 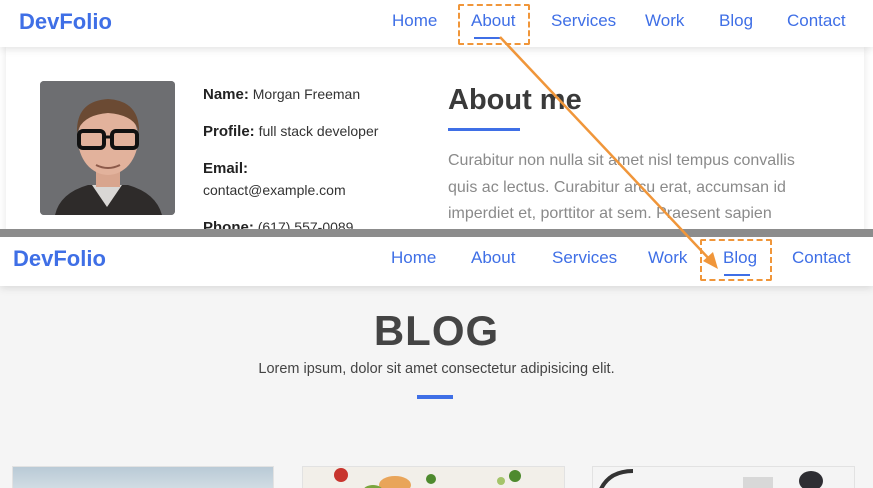 I want to click on info-profile: Profile: full stack developer, so click(x=290, y=131).